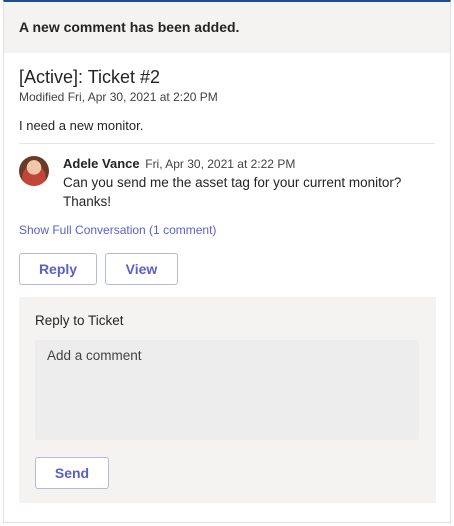  What do you see at coordinates (101, 163) in the screenshot?
I see `comment-author: Adele Vance` at bounding box center [101, 163].